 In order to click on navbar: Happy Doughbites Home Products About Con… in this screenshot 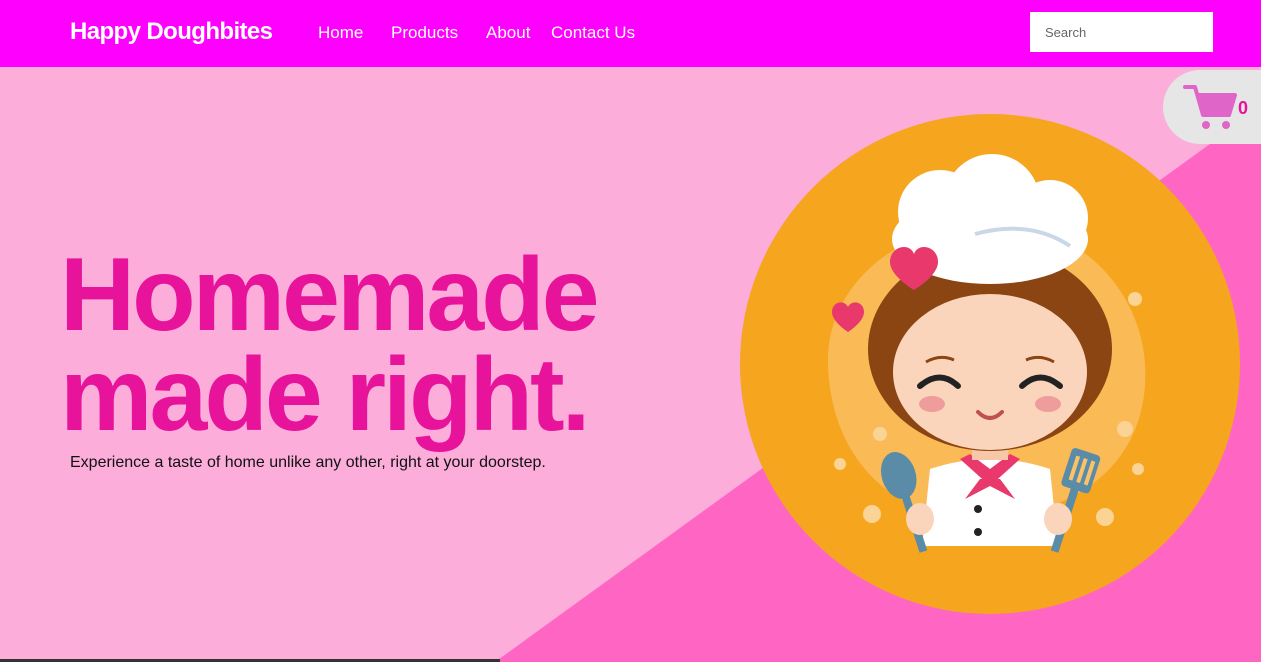, I will do `click(630, 33)`.